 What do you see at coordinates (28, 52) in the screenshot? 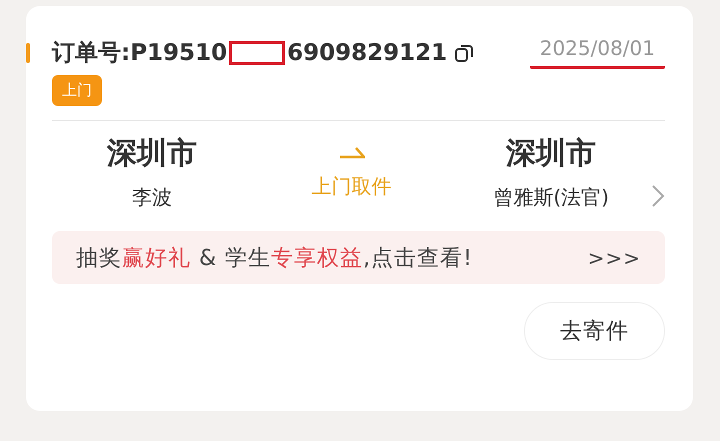
I see `accent-bar` at bounding box center [28, 52].